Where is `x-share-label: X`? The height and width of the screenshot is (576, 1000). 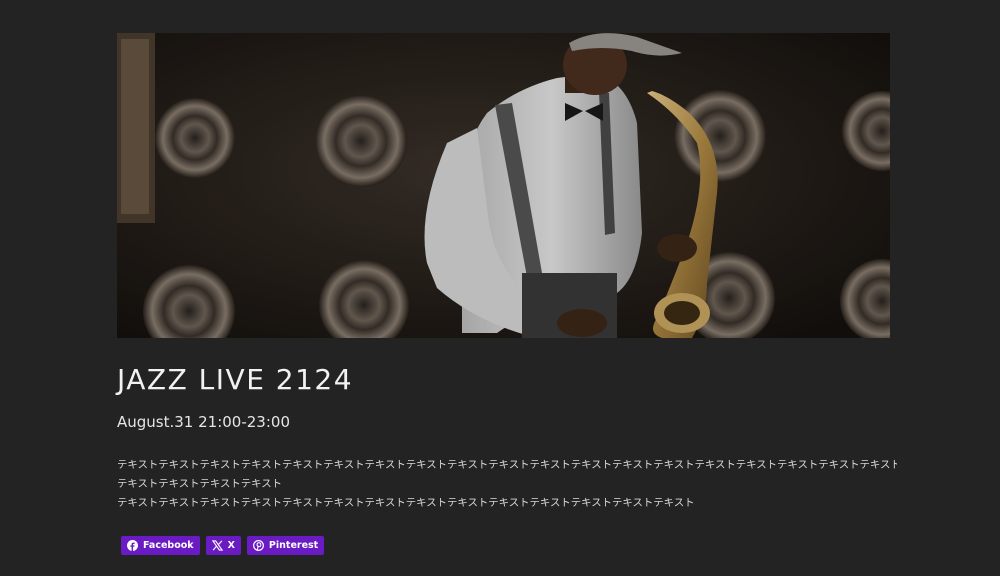
x-share-label: X is located at coordinates (231, 545).